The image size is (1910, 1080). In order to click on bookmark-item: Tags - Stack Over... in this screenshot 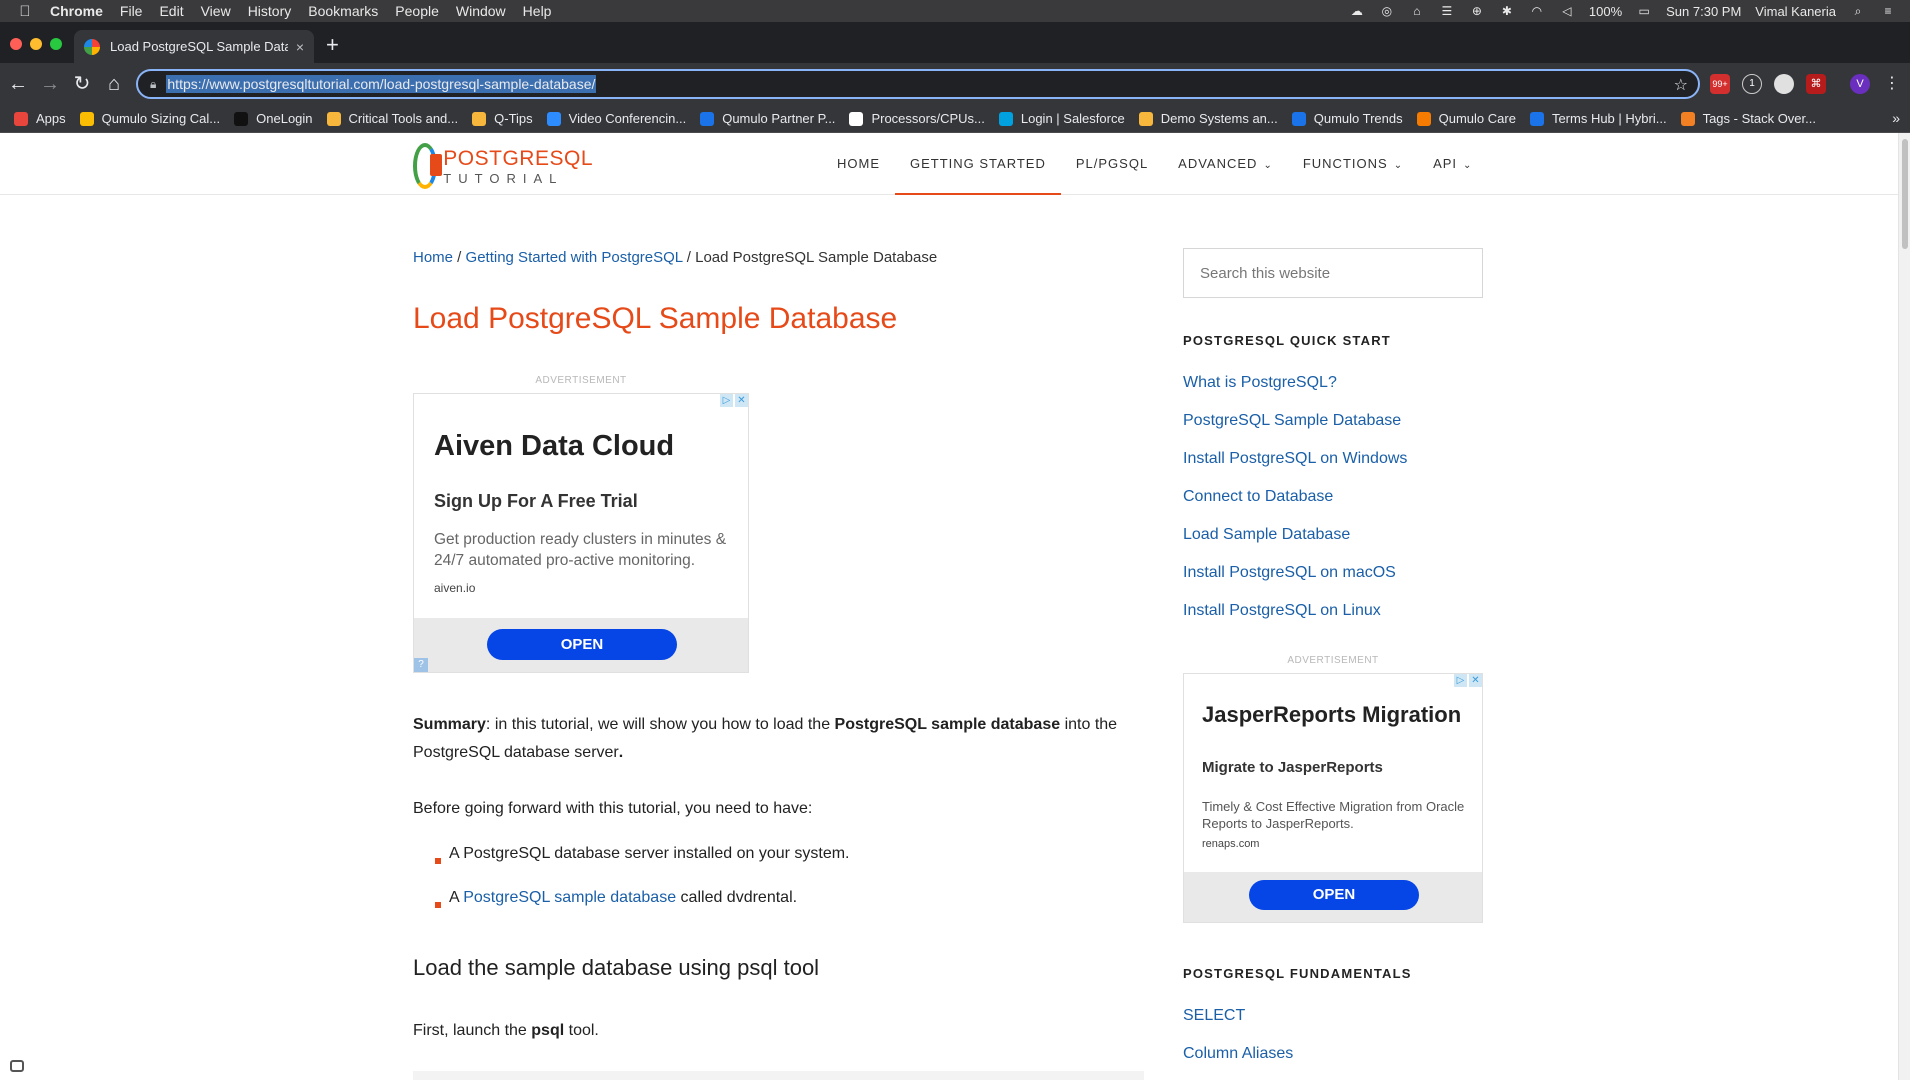, I will do `click(1748, 118)`.